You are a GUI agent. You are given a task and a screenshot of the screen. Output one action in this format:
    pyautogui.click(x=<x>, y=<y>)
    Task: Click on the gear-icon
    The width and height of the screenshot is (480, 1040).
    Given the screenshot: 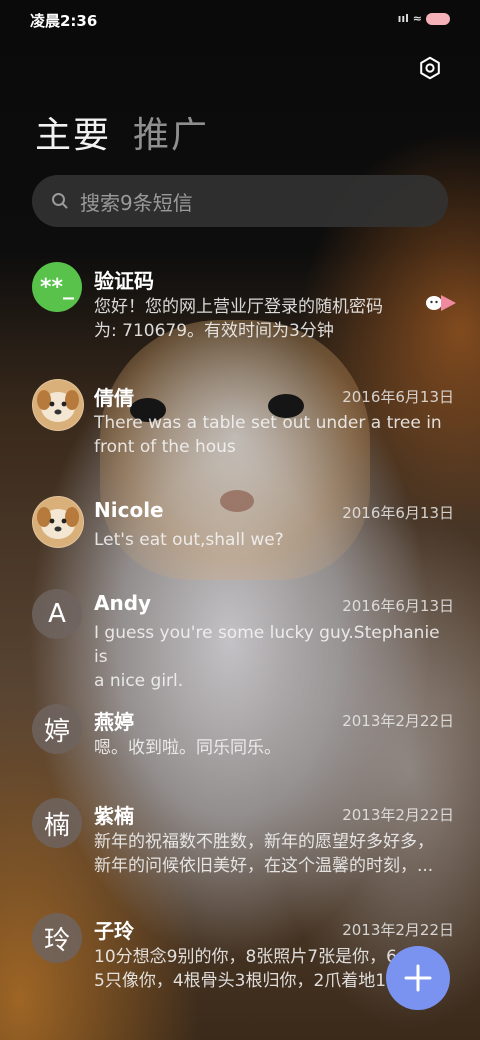 What is the action you would take?
    pyautogui.click(x=430, y=68)
    